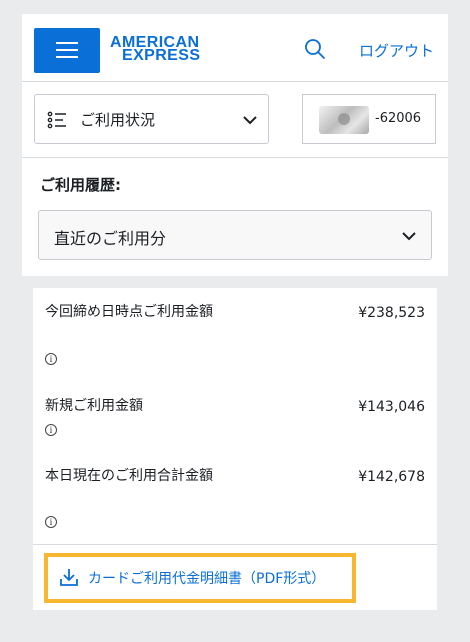 This screenshot has height=642, width=470. Describe the element at coordinates (118, 120) in the screenshot. I see `usage-status-label: ご利用状況` at that location.